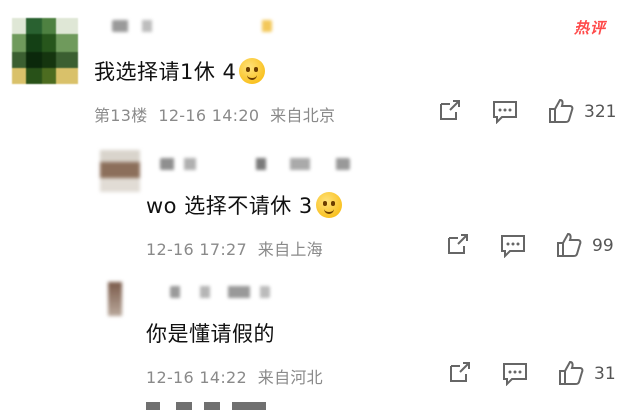 This screenshot has width=640, height=410. I want to click on comment-time: 12-16 14:20, so click(209, 115).